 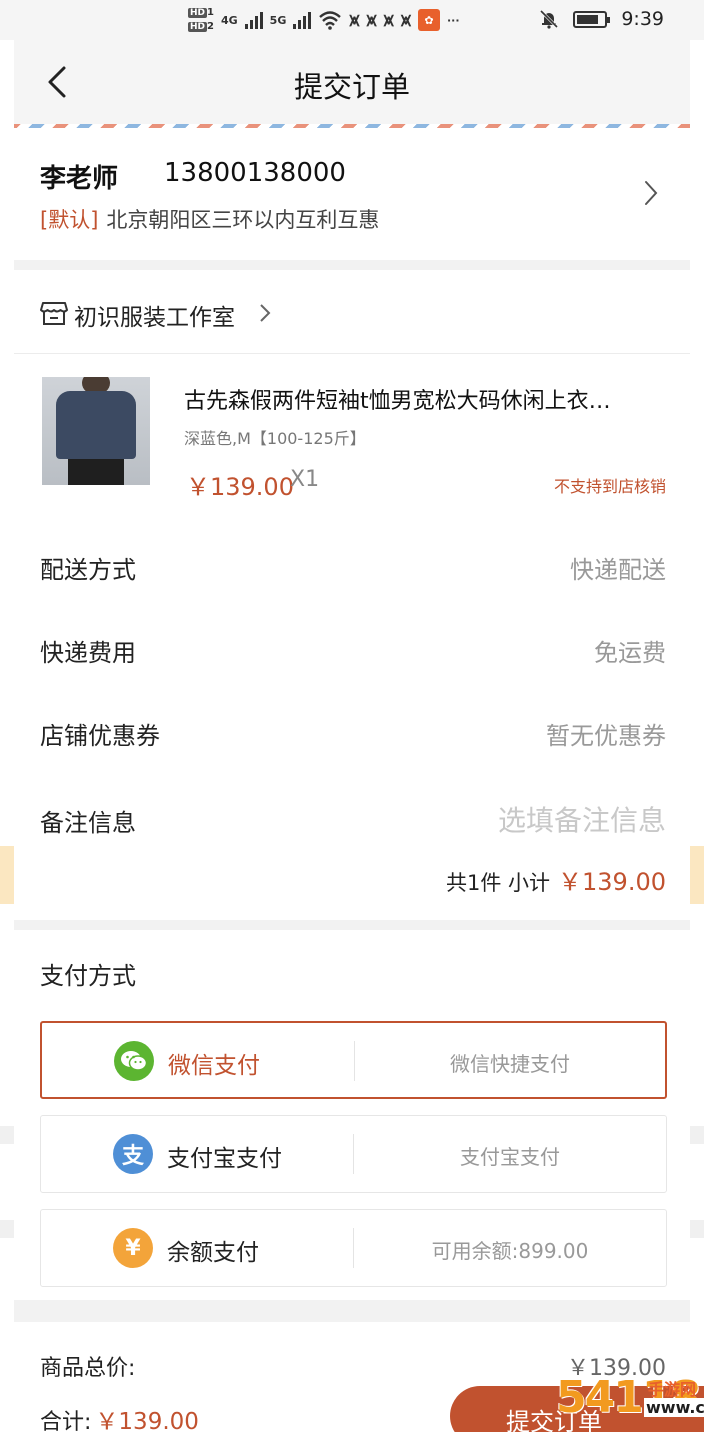 What do you see at coordinates (255, 173) in the screenshot?
I see `recipient-phone: 13800138000` at bounding box center [255, 173].